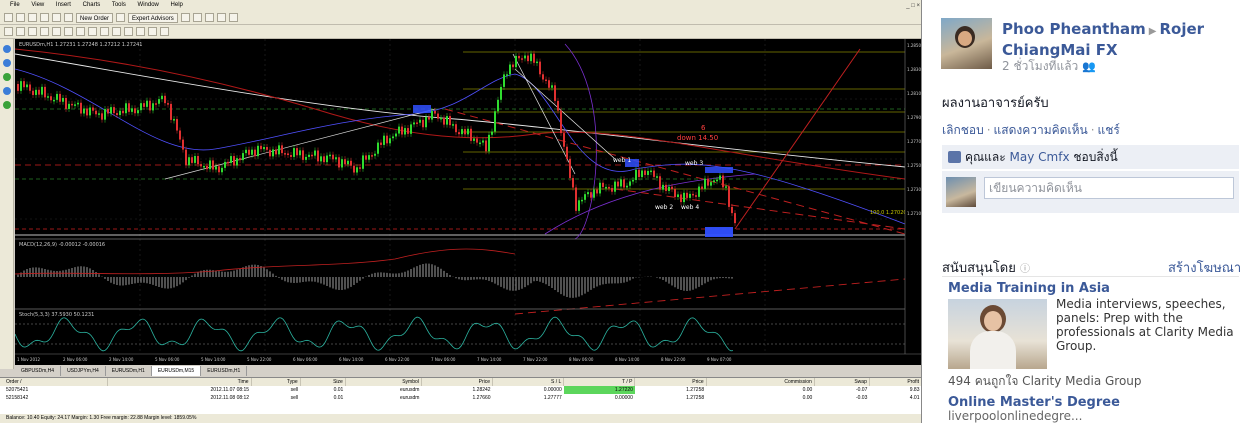 This screenshot has width=1259, height=423. What do you see at coordinates (1025, 269) in the screenshot?
I see `sponsored-info-icon: ⓘ` at bounding box center [1025, 269].